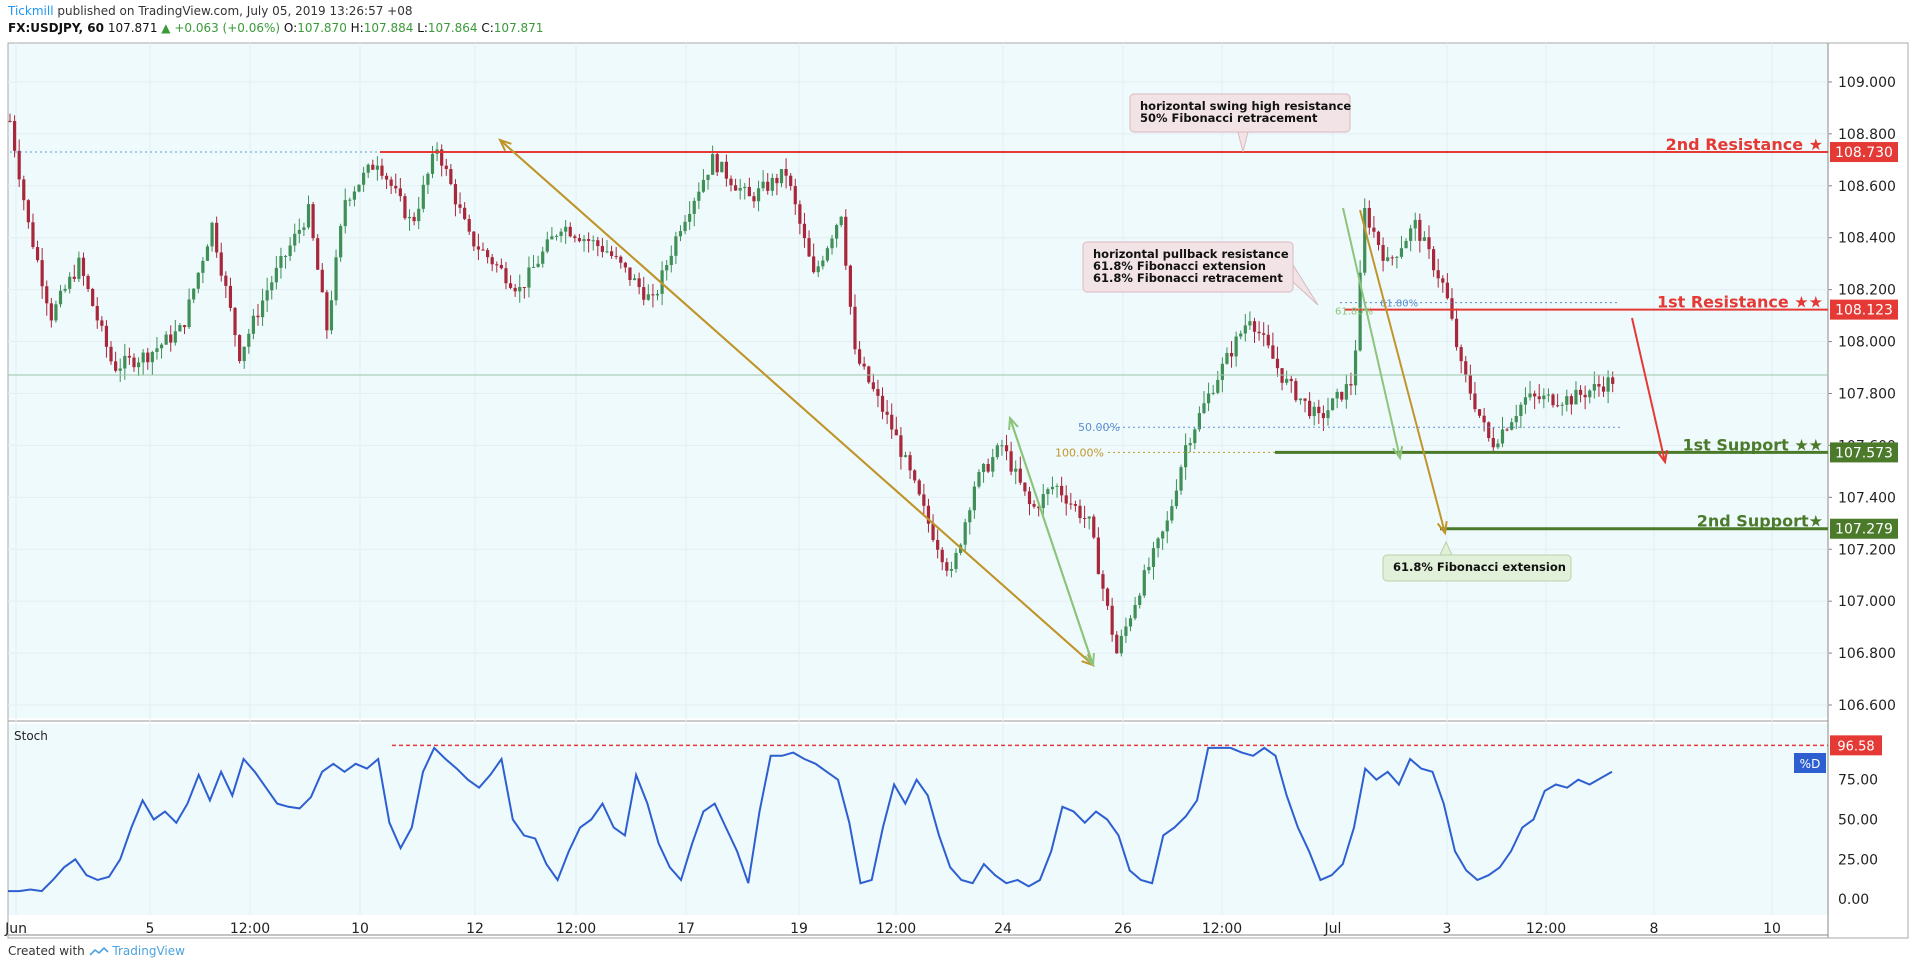 The width and height of the screenshot is (1910, 964). What do you see at coordinates (148, 951) in the screenshot?
I see `tradingview-link: TradingView` at bounding box center [148, 951].